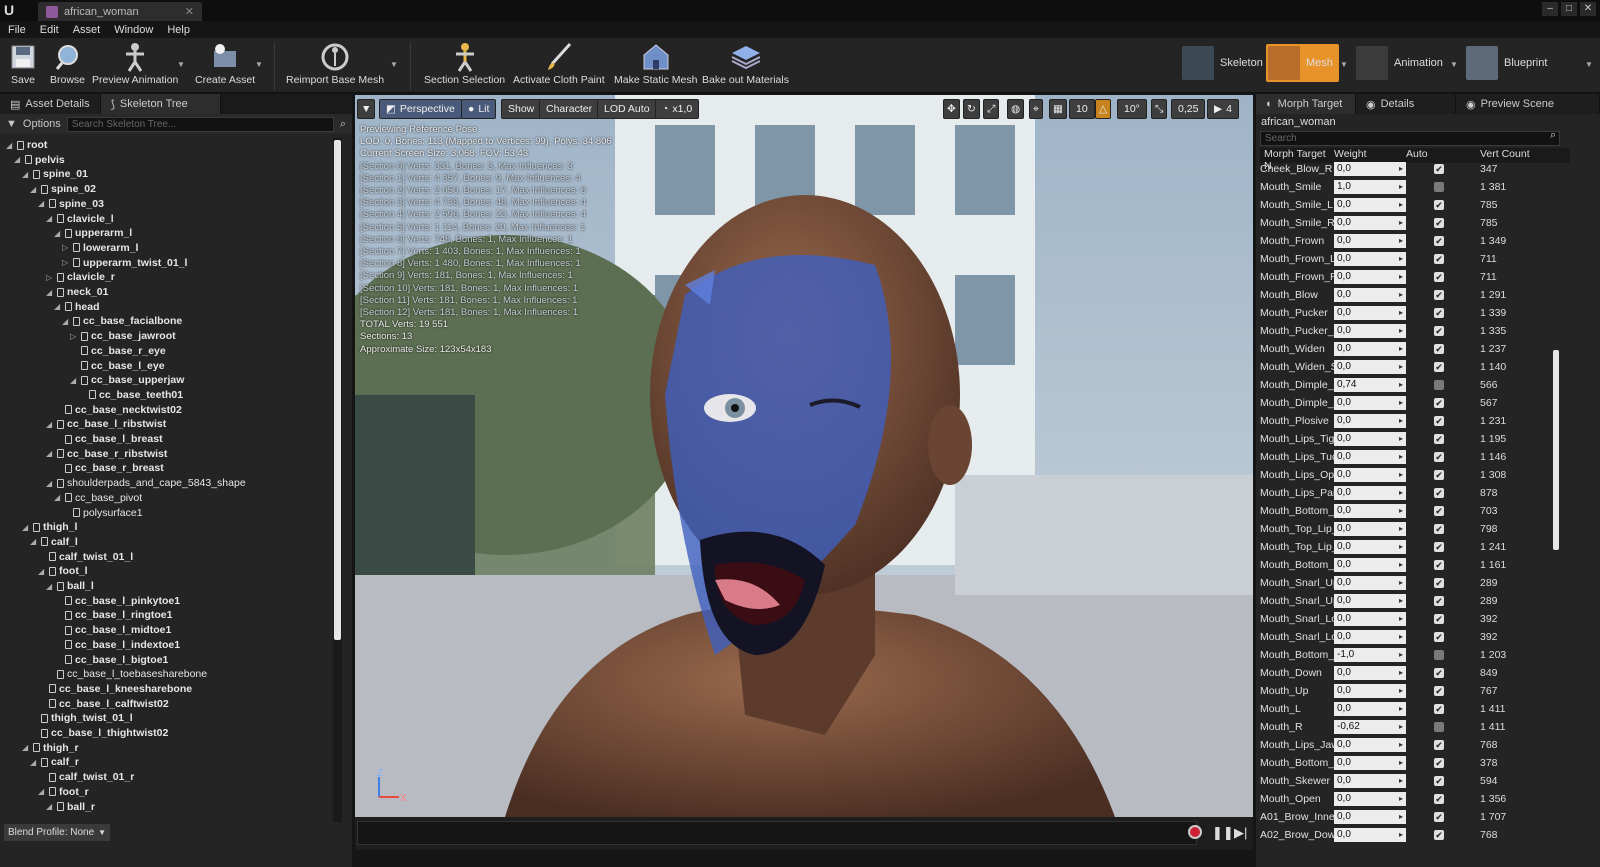 This screenshot has height=867, width=1600. Describe the element at coordinates (26, 145) in the screenshot. I see `skeleton-bone-row: ◢ root` at that location.